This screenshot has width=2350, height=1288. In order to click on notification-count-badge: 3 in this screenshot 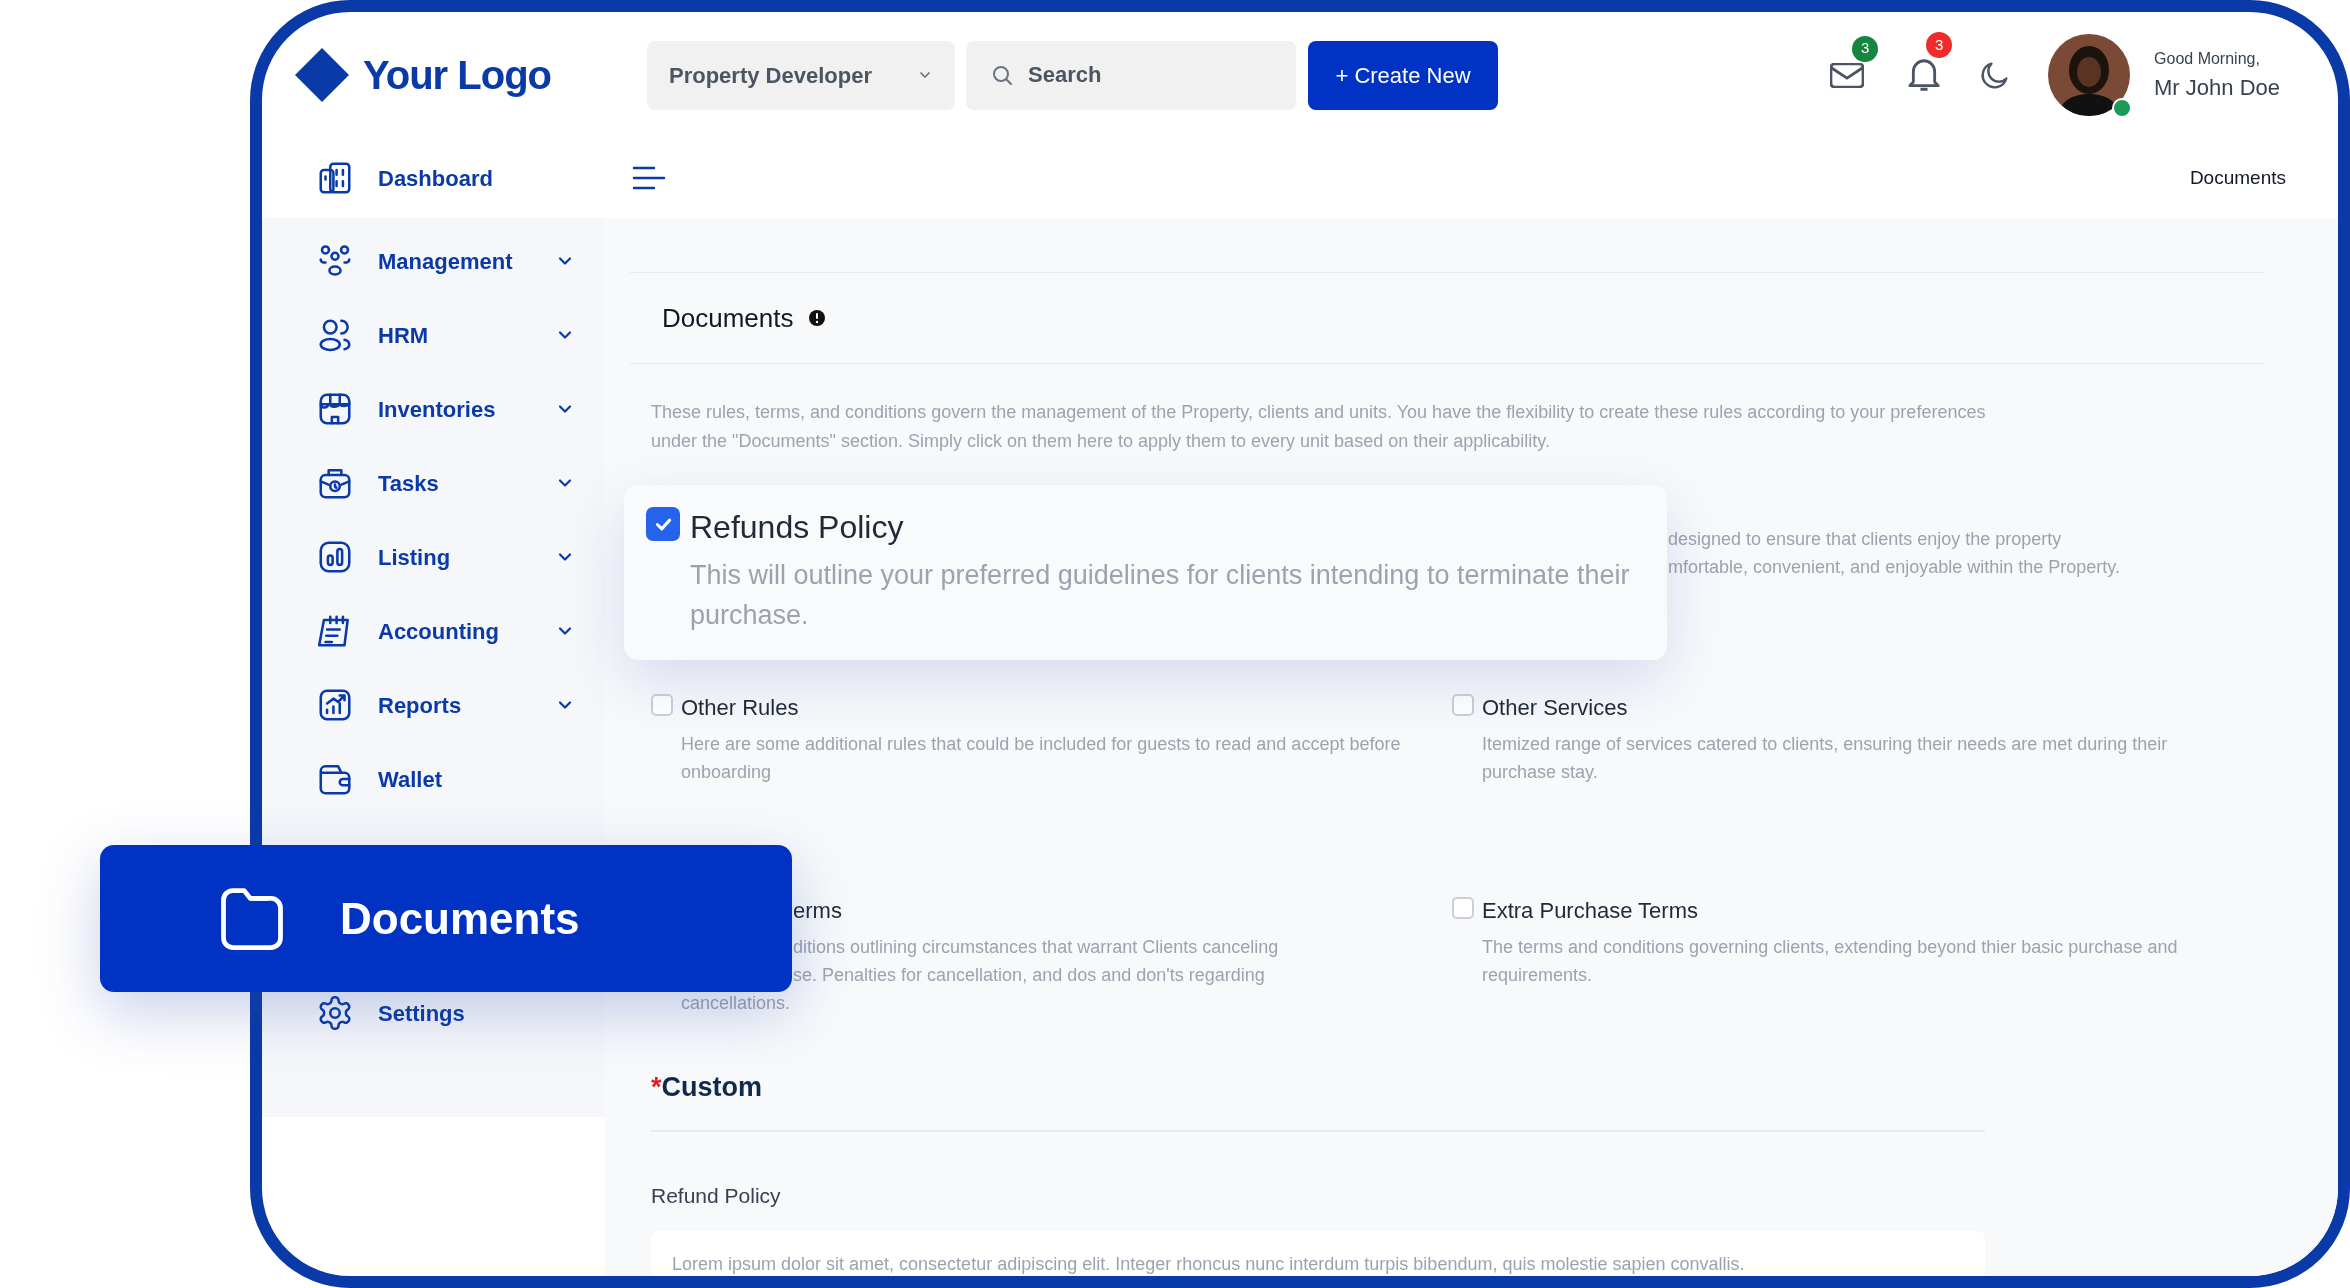, I will do `click(1939, 45)`.